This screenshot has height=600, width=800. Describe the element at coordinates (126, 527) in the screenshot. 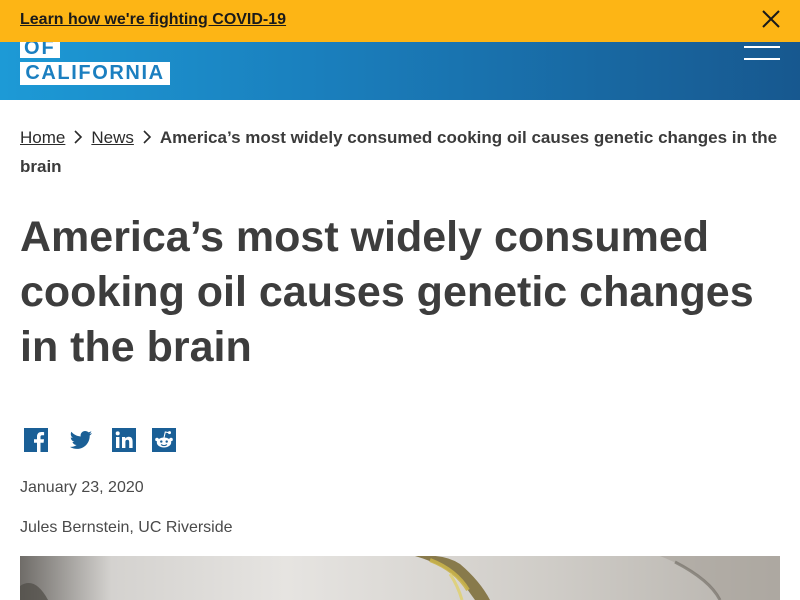

I see `article-author: Jules Bernstein, UC Riverside` at that location.